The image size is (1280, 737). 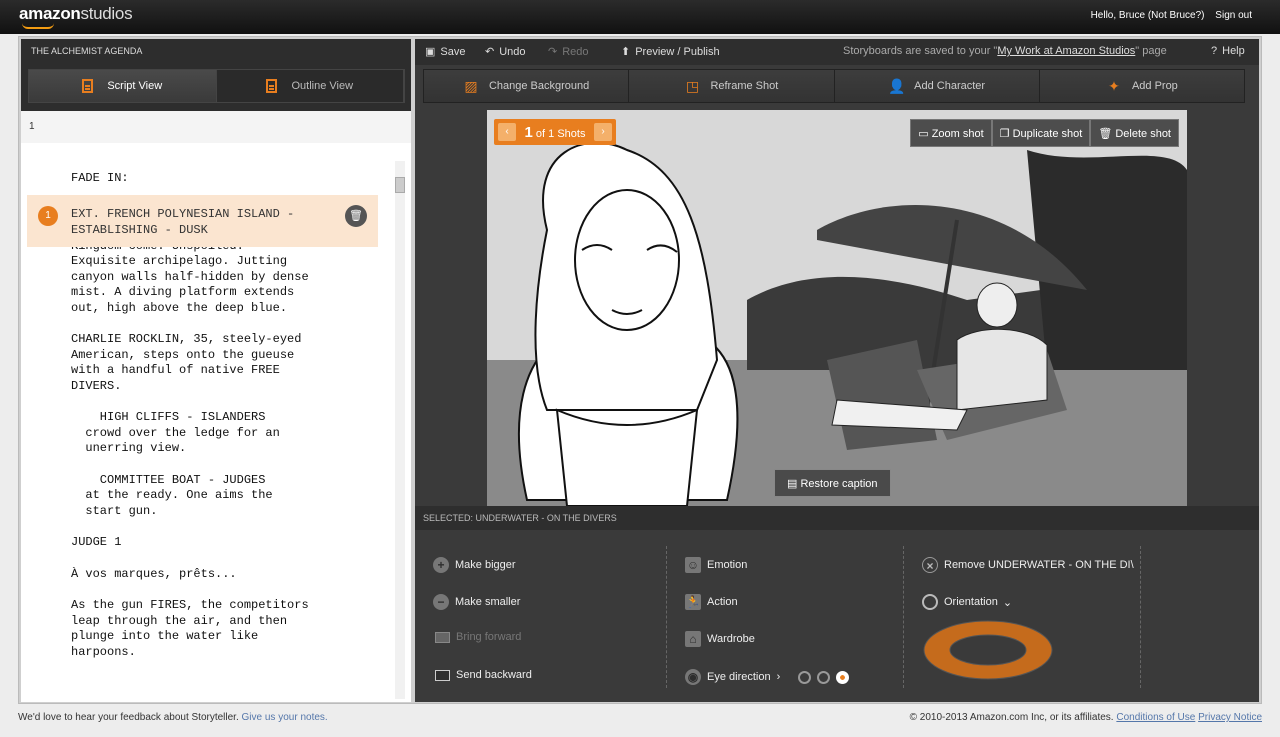 What do you see at coordinates (476, 602) in the screenshot?
I see `make-smaller-button: − Make smaller` at bounding box center [476, 602].